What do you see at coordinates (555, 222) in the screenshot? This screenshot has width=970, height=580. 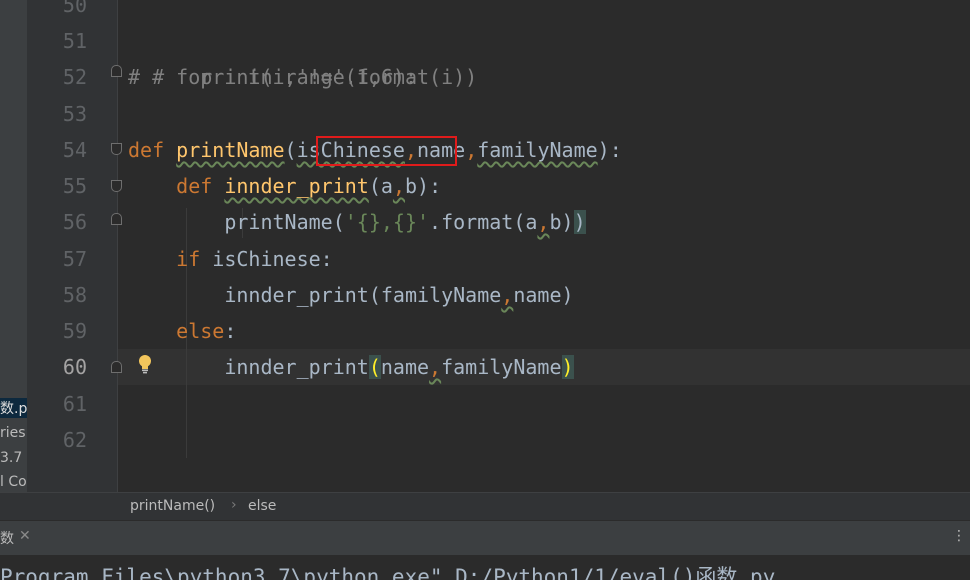 I see `arg-b: b` at bounding box center [555, 222].